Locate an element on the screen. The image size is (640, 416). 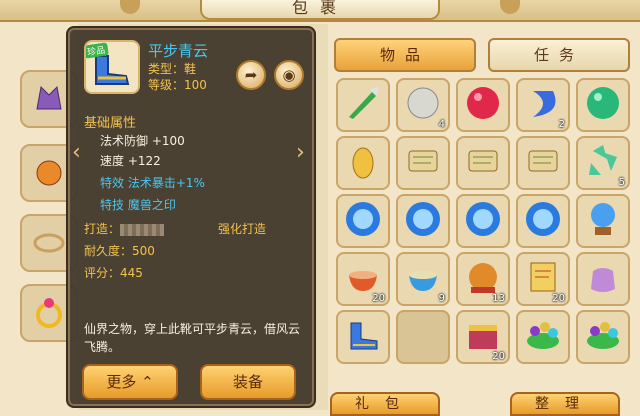
equip-button: 装备 is located at coordinates (248, 382).